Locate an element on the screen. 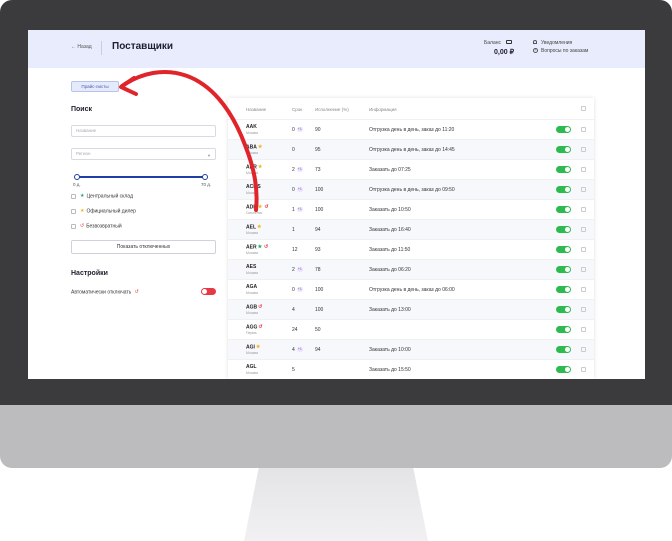  supplier-code: AGI★ is located at coordinates (254, 347).